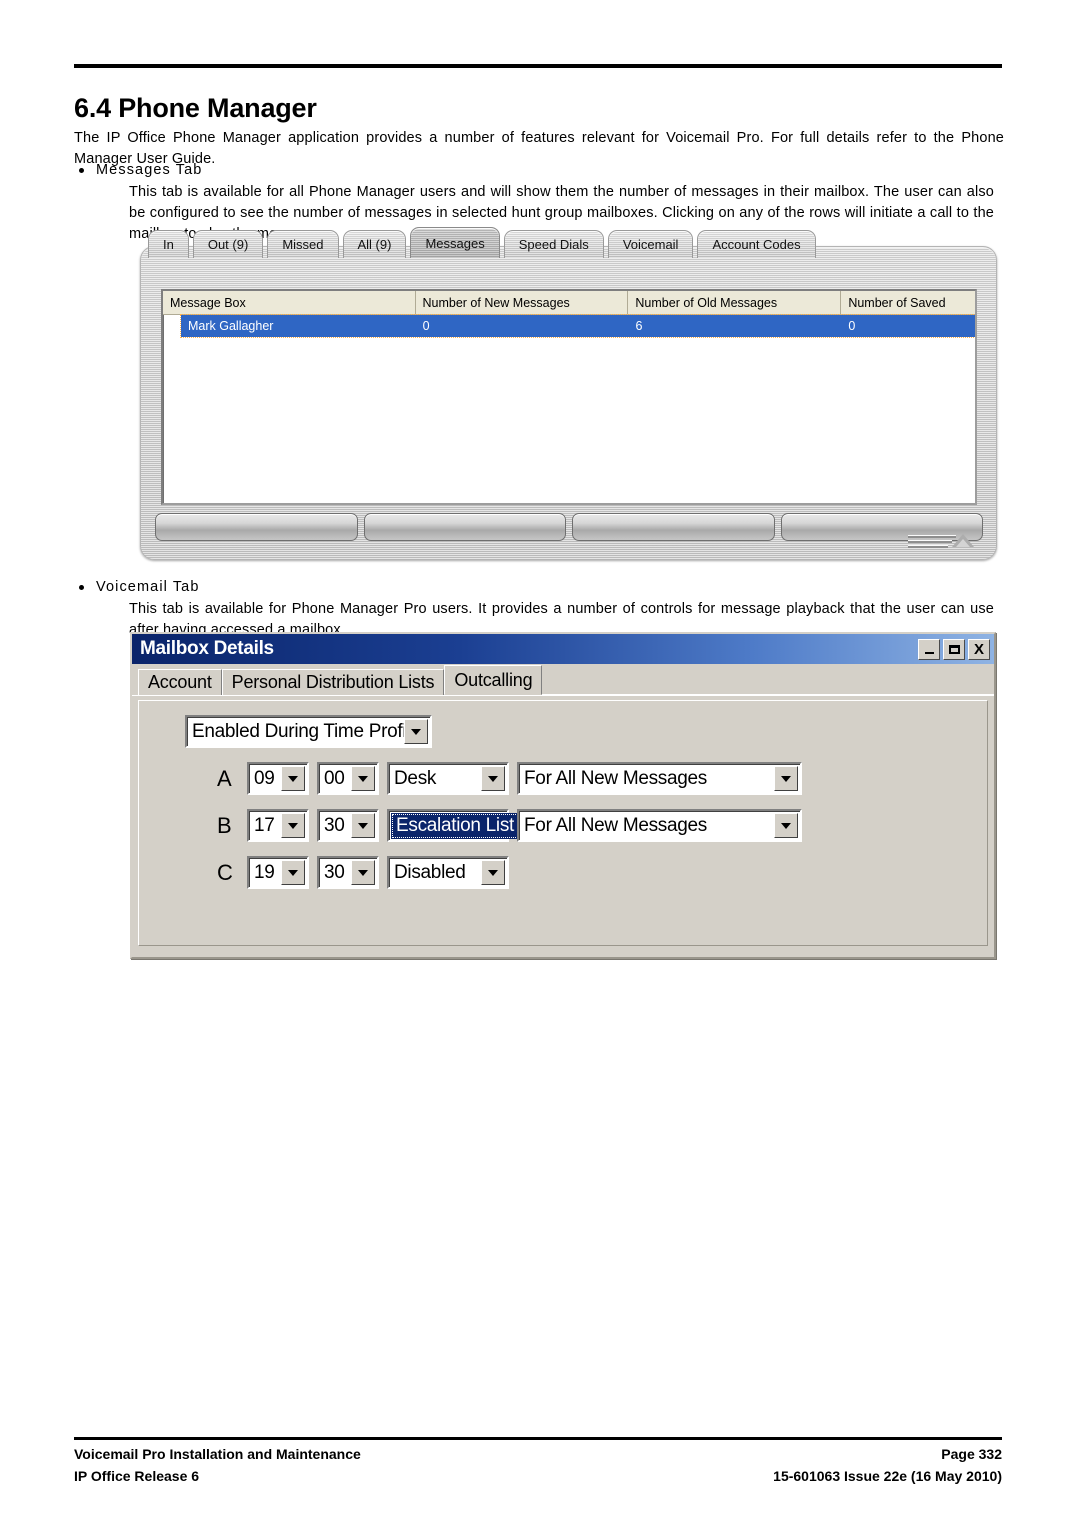 The width and height of the screenshot is (1080, 1528). What do you see at coordinates (228, 244) in the screenshot?
I see `tab-out: Out (9)` at bounding box center [228, 244].